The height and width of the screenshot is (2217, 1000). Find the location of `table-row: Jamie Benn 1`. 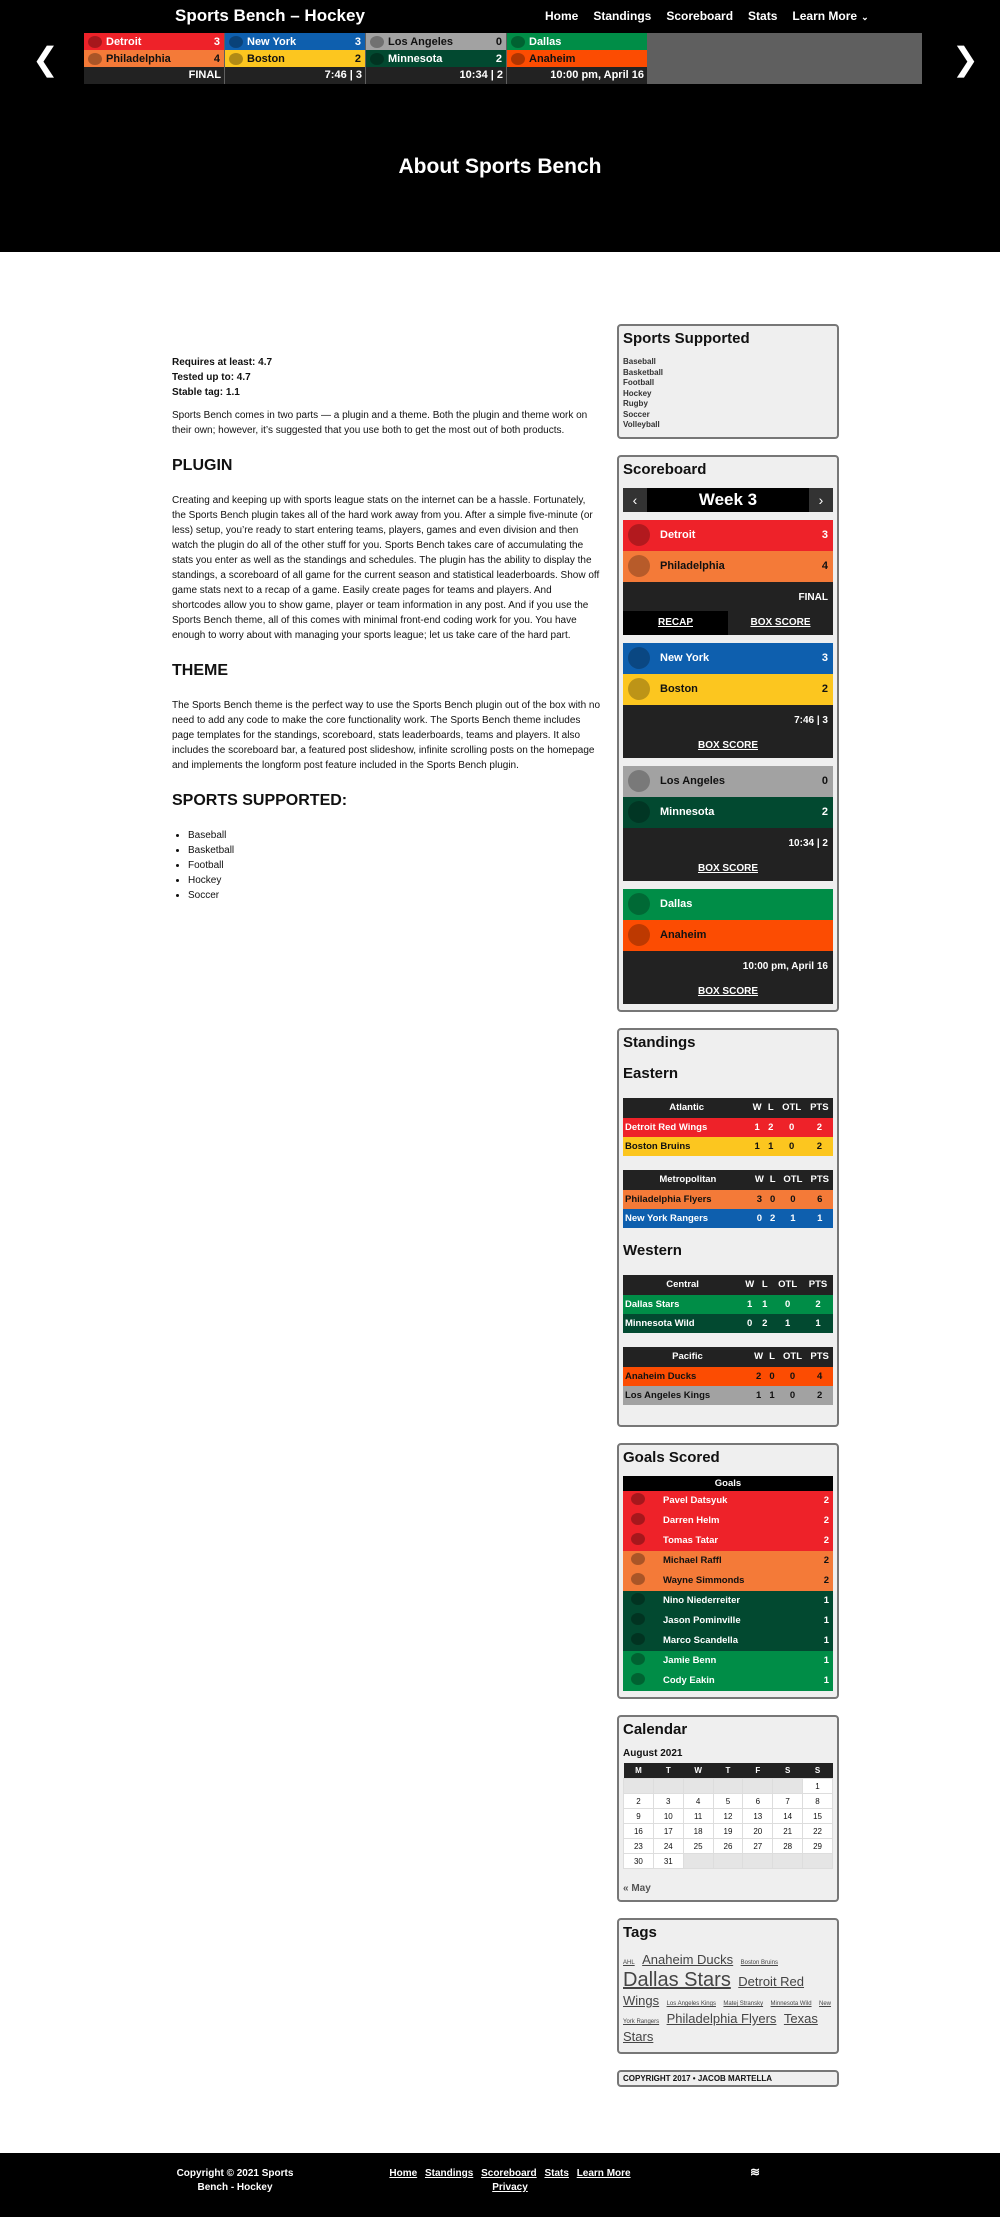

table-row: Jamie Benn 1 is located at coordinates (728, 1660).